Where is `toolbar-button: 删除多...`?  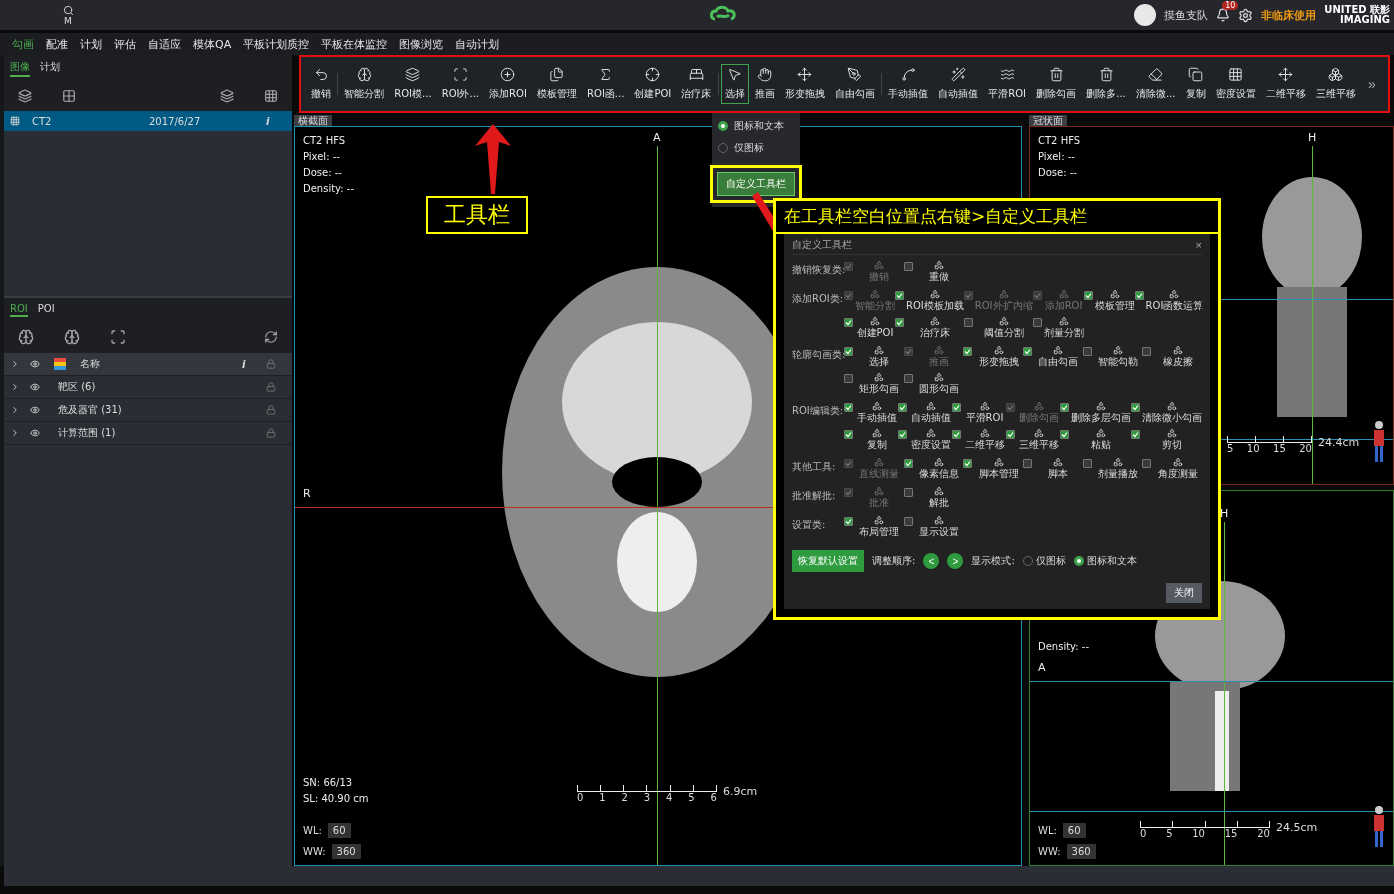
toolbar-button: 删除多... is located at coordinates (1106, 84).